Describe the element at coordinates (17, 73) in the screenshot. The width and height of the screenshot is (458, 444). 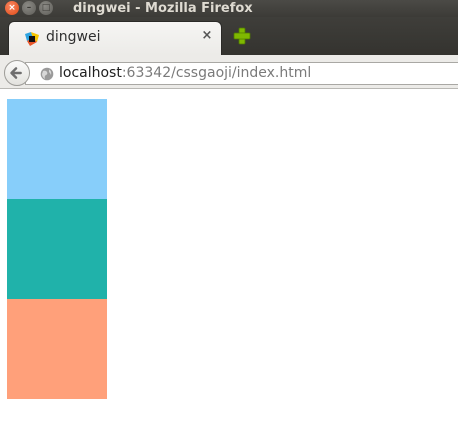
I see `back-arrow-icon` at that location.